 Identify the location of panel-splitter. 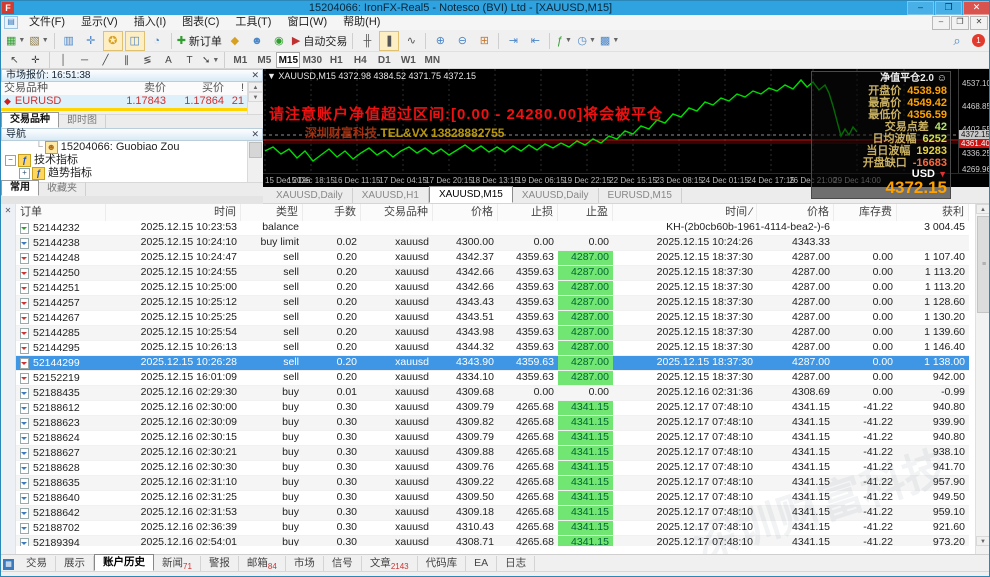
(132, 200).